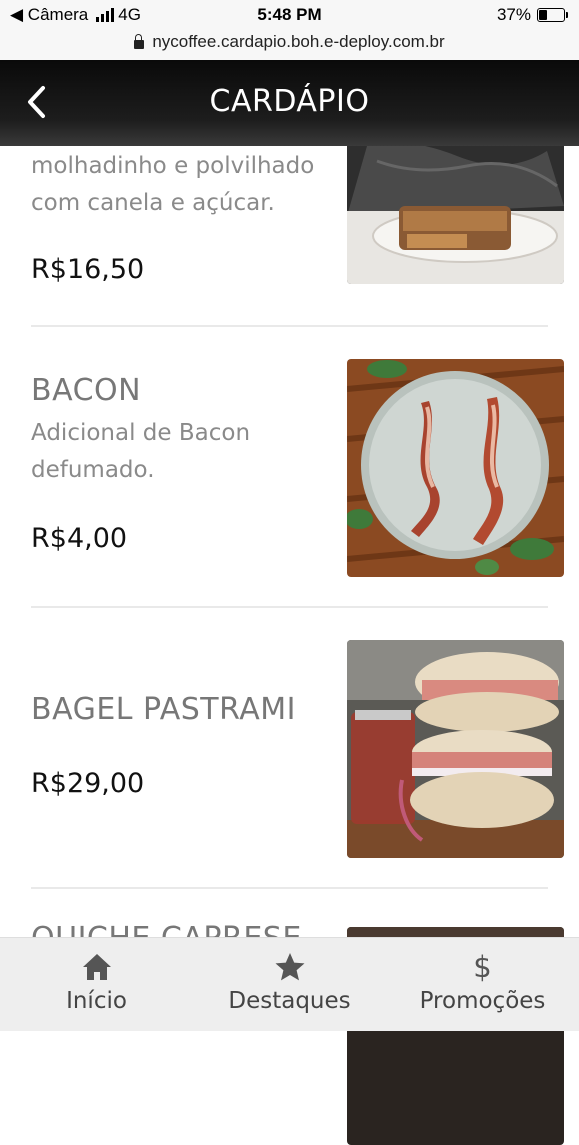 Image resolution: width=579 pixels, height=1145 pixels. I want to click on page-title: CARDÁPIO, so click(289, 101).